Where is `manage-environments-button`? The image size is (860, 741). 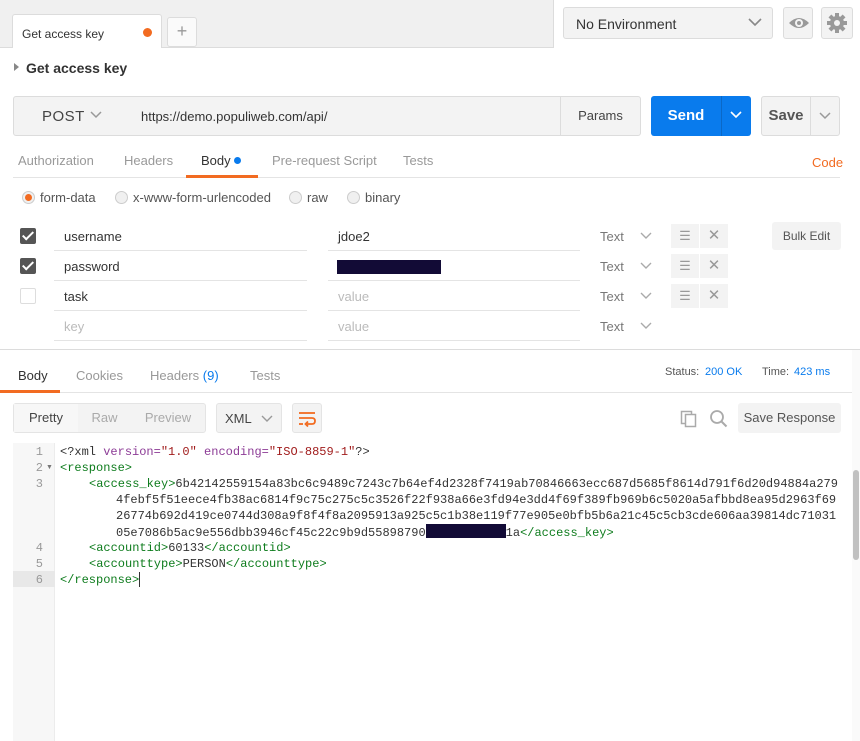 manage-environments-button is located at coordinates (837, 23).